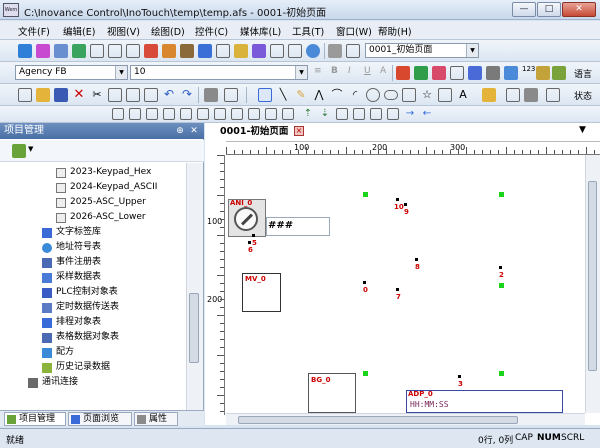  Describe the element at coordinates (265, 95) in the screenshot. I see `select-arrow-icon` at that location.